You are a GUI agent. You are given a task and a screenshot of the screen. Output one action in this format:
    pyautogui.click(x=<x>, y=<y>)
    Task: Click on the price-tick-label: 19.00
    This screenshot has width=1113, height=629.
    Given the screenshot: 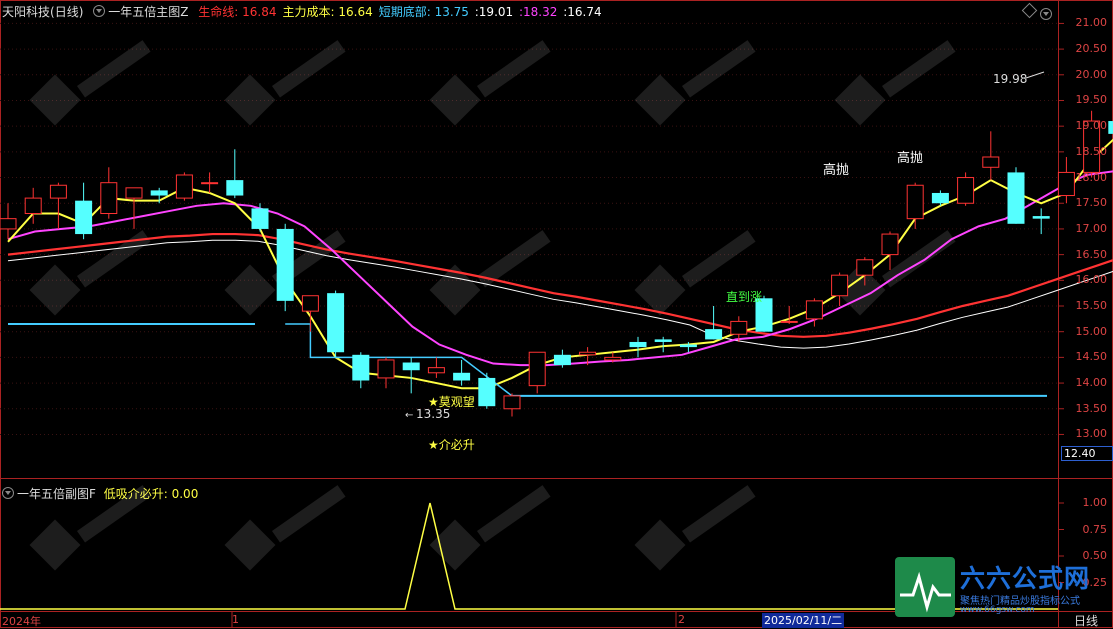 What is the action you would take?
    pyautogui.click(x=1091, y=126)
    